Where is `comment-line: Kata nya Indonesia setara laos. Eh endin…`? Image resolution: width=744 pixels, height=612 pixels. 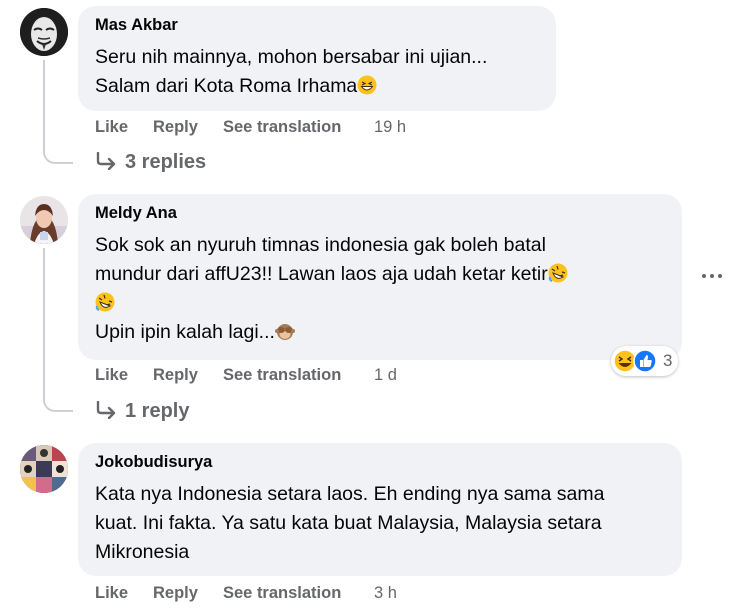 comment-line: Kata nya Indonesia setara laos. Eh endin… is located at coordinates (350, 494).